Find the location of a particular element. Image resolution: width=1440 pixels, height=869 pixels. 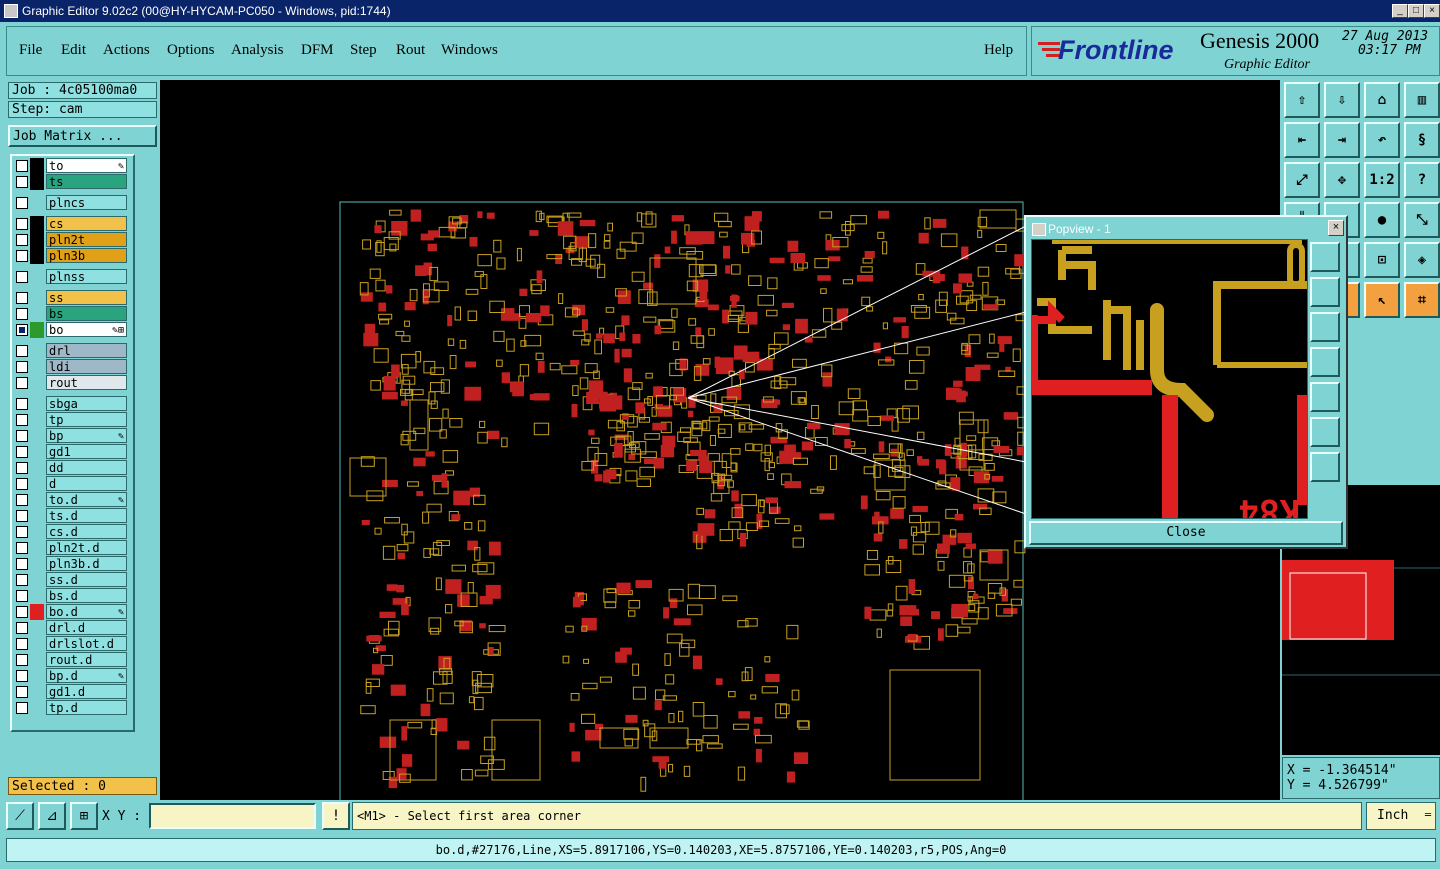

layer-name: sbga is located at coordinates (86, 403).